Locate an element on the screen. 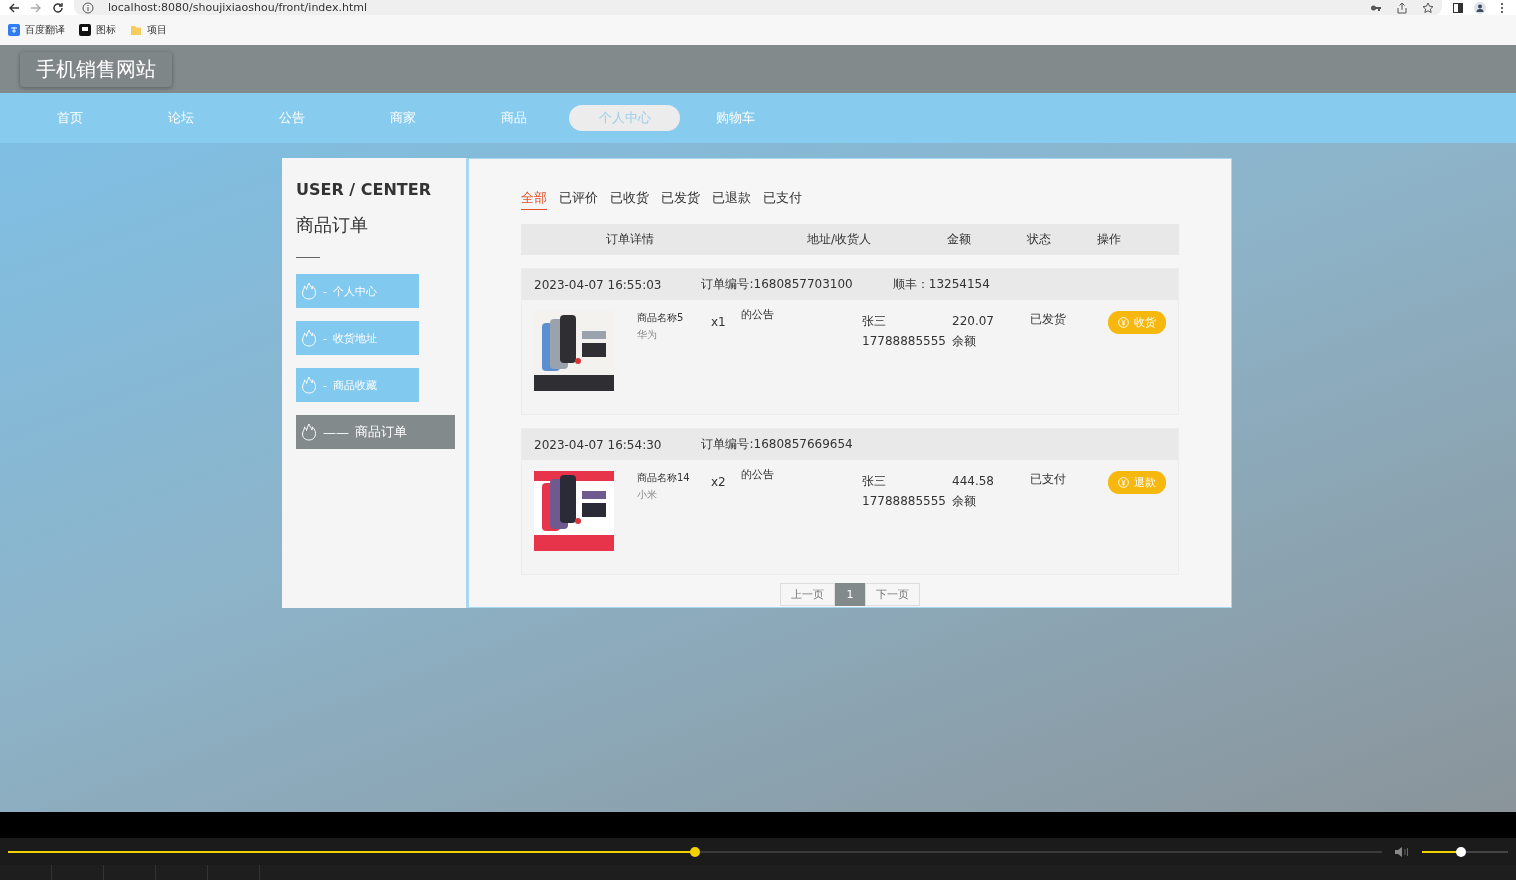 The width and height of the screenshot is (1516, 880). sidebar-item: - 收货地址 is located at coordinates (357, 338).